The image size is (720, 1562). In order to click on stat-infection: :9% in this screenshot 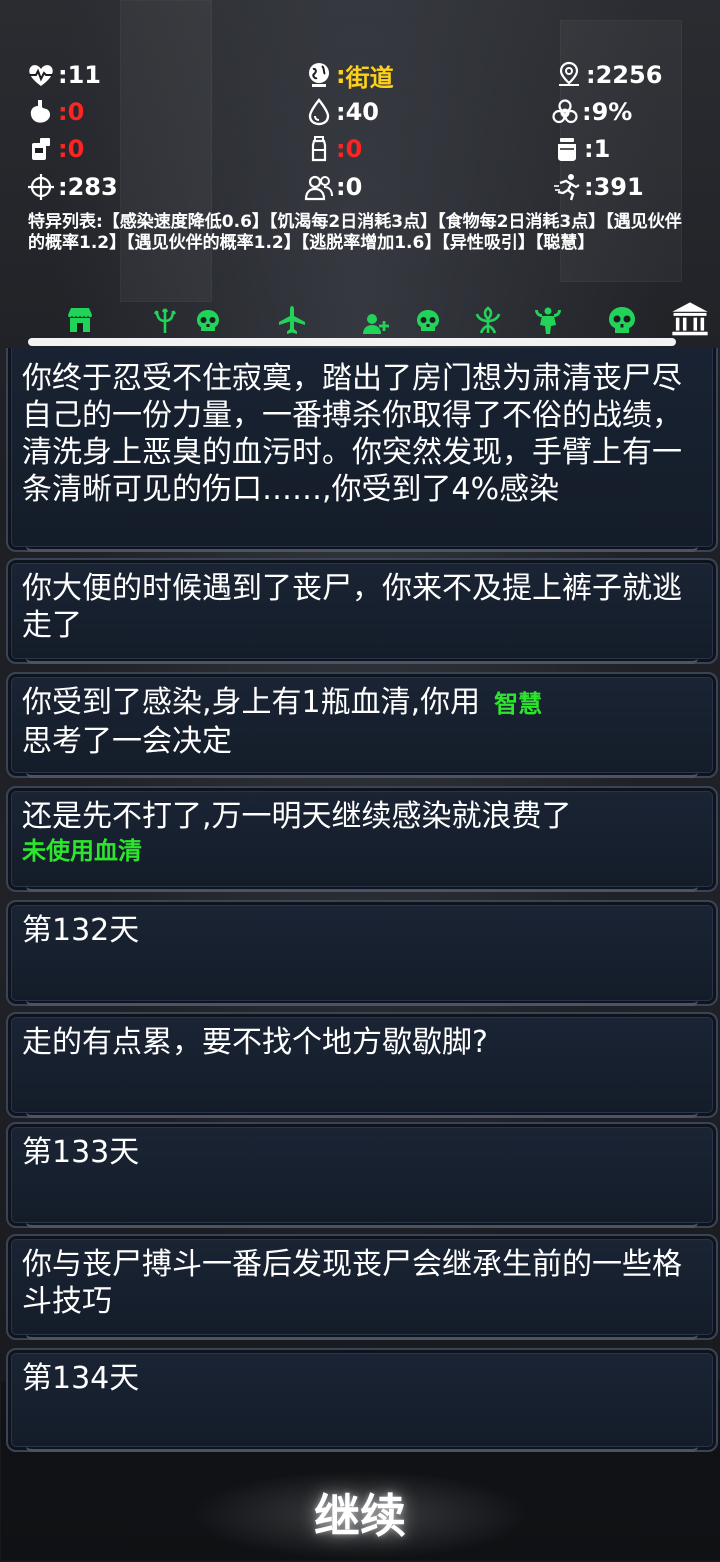, I will do `click(591, 112)`.